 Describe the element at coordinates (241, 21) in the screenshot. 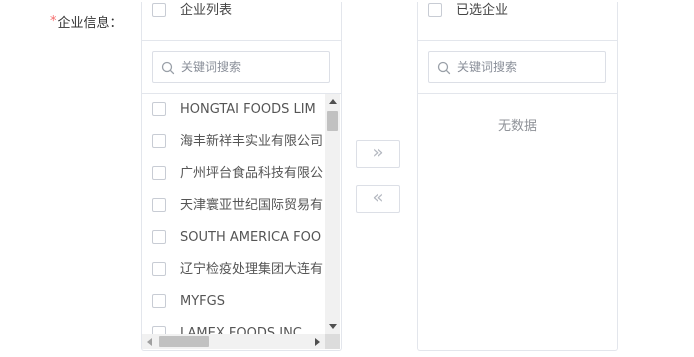

I see `source-panel-header: 企业列表` at that location.